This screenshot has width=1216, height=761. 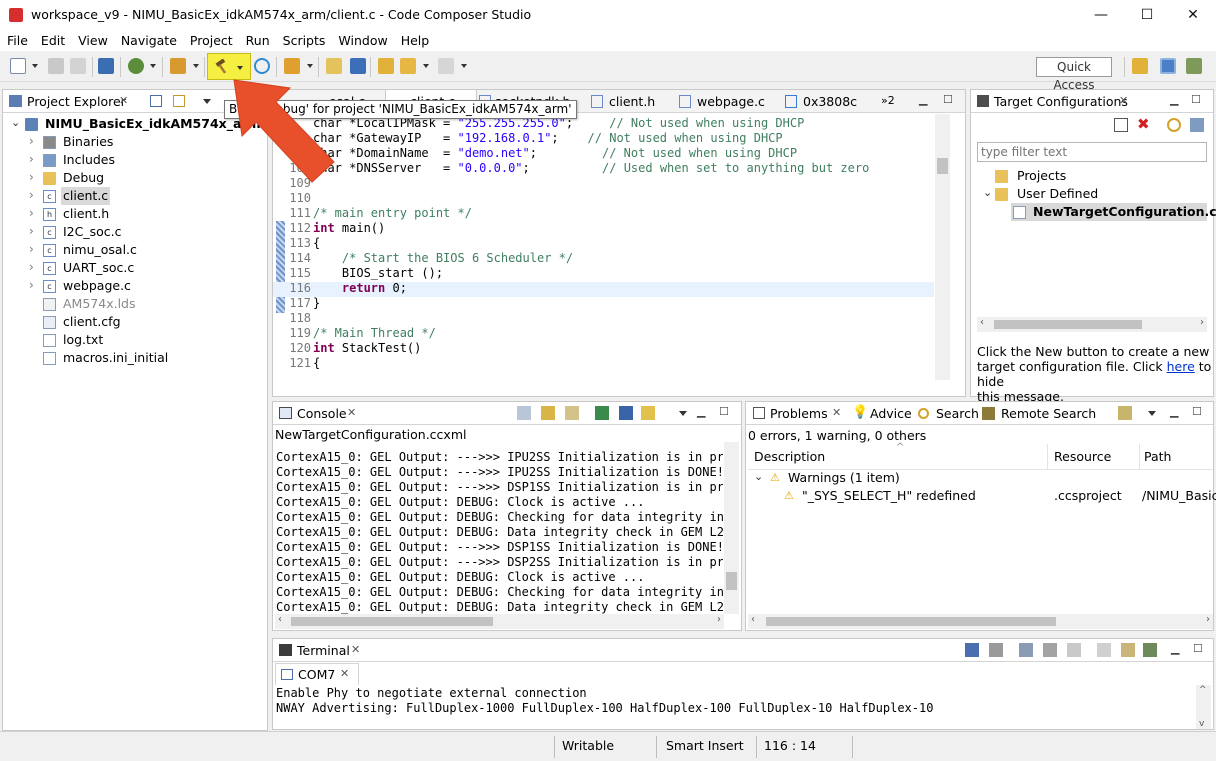 What do you see at coordinates (76, 101) in the screenshot?
I see `tab-project-explorer: Project Explorer` at bounding box center [76, 101].